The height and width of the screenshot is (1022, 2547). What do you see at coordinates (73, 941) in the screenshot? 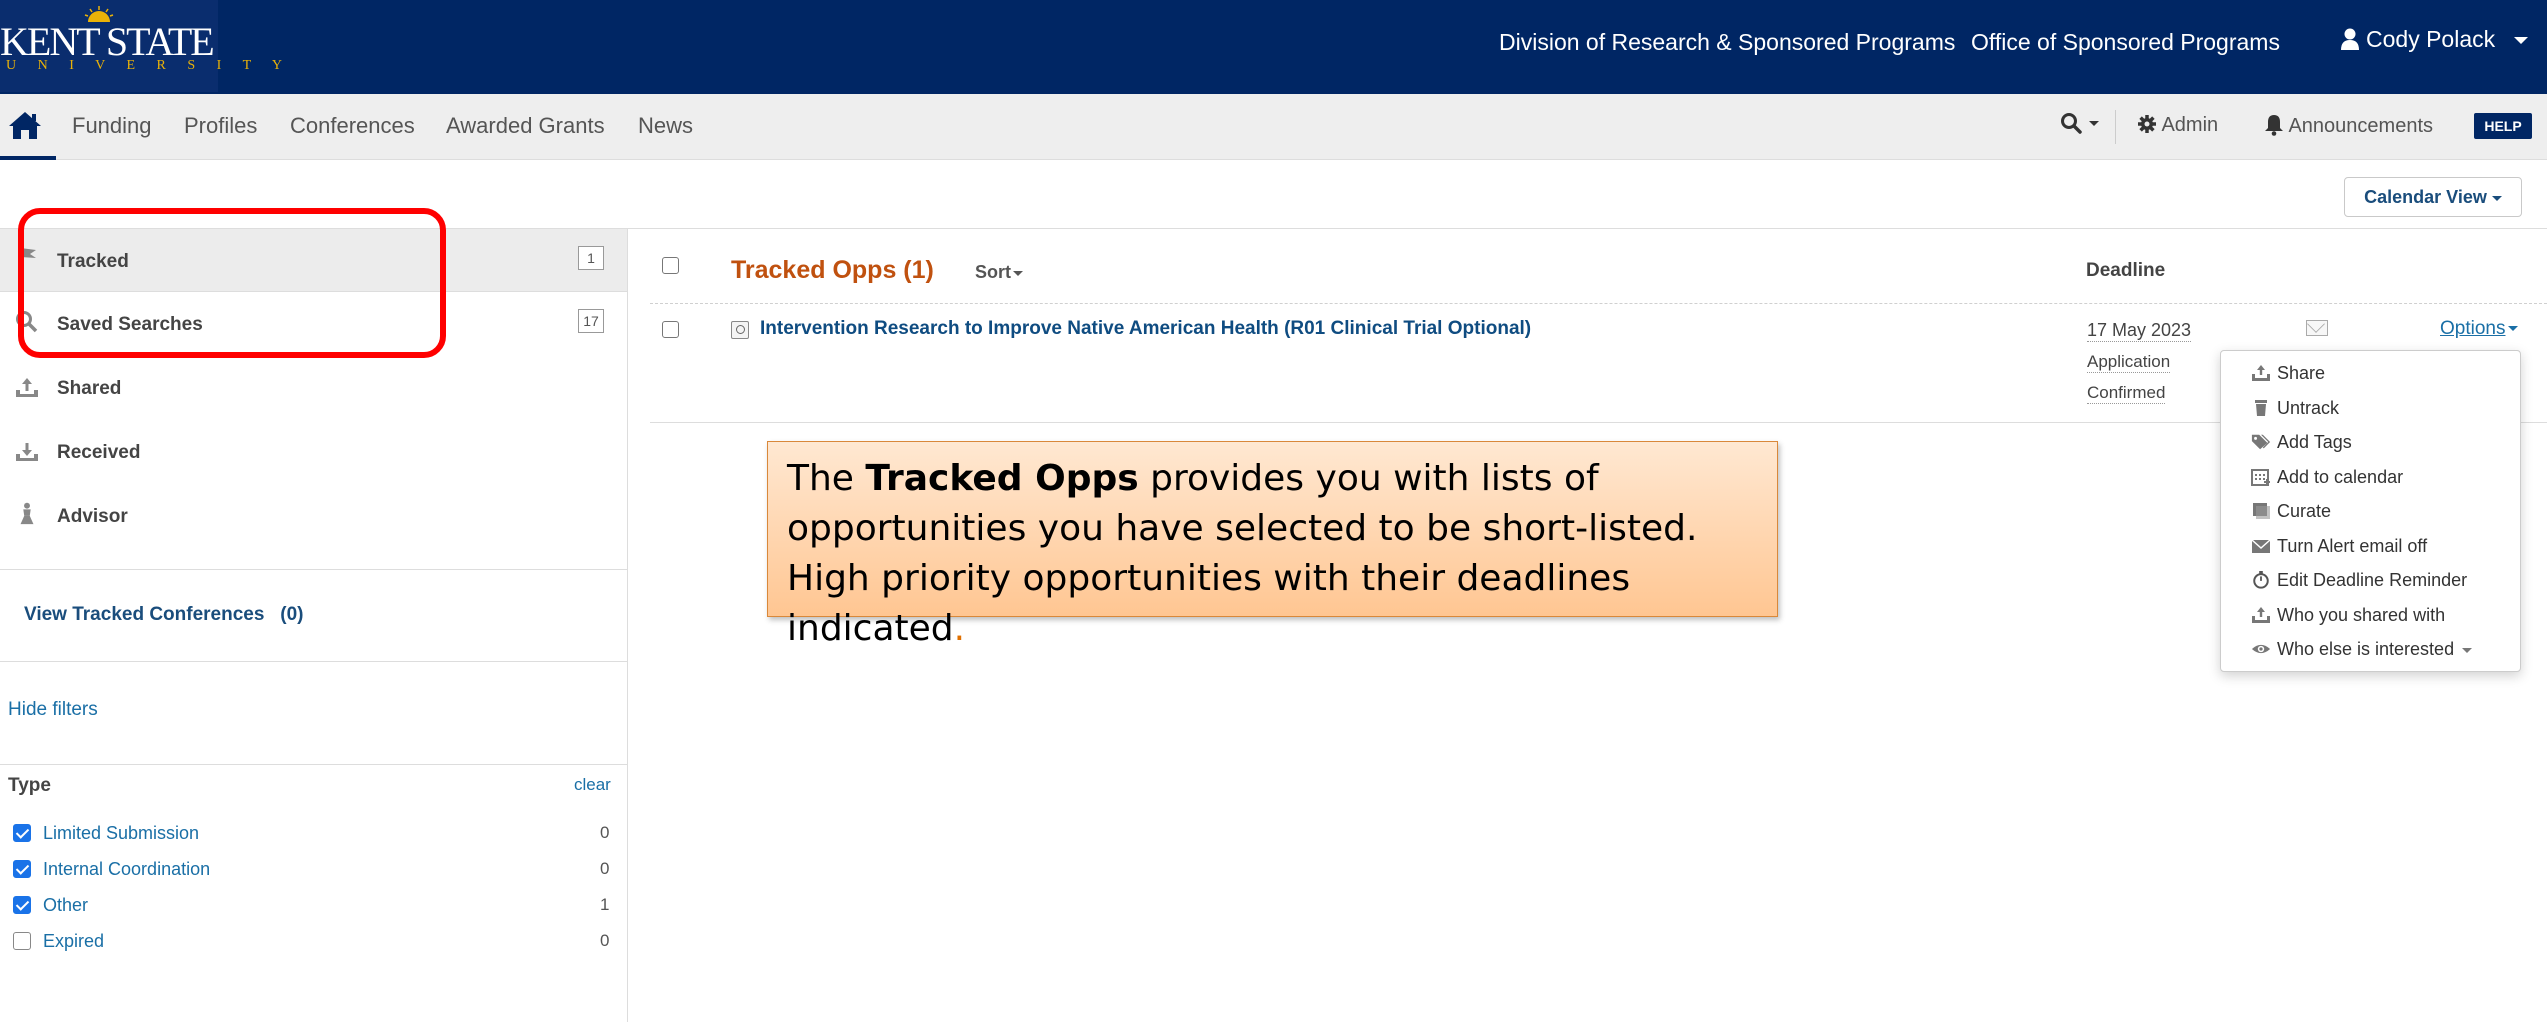
I see `filter-label: Expired` at bounding box center [73, 941].